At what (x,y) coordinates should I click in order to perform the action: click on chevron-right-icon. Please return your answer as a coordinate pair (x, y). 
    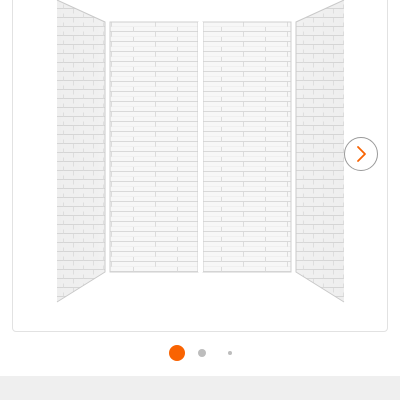
    Looking at the image, I should click on (361, 154).